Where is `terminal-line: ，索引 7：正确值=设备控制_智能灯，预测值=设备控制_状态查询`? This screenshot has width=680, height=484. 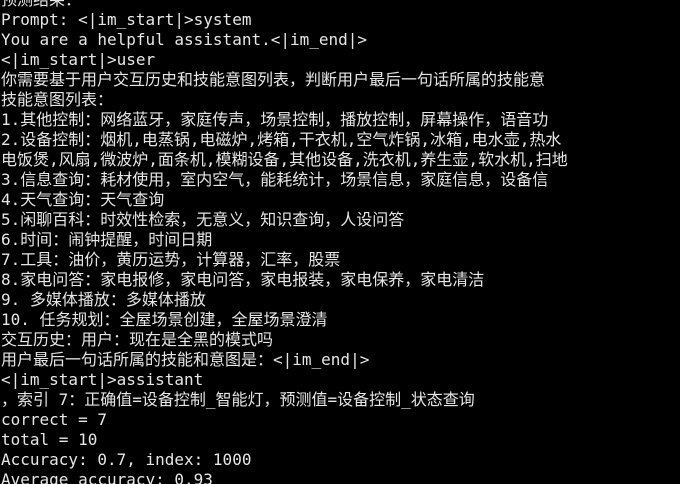
terminal-line: ，索引 7：正确值=设备控制_智能灯，预测值=设备控制_状态查询 is located at coordinates (238, 399).